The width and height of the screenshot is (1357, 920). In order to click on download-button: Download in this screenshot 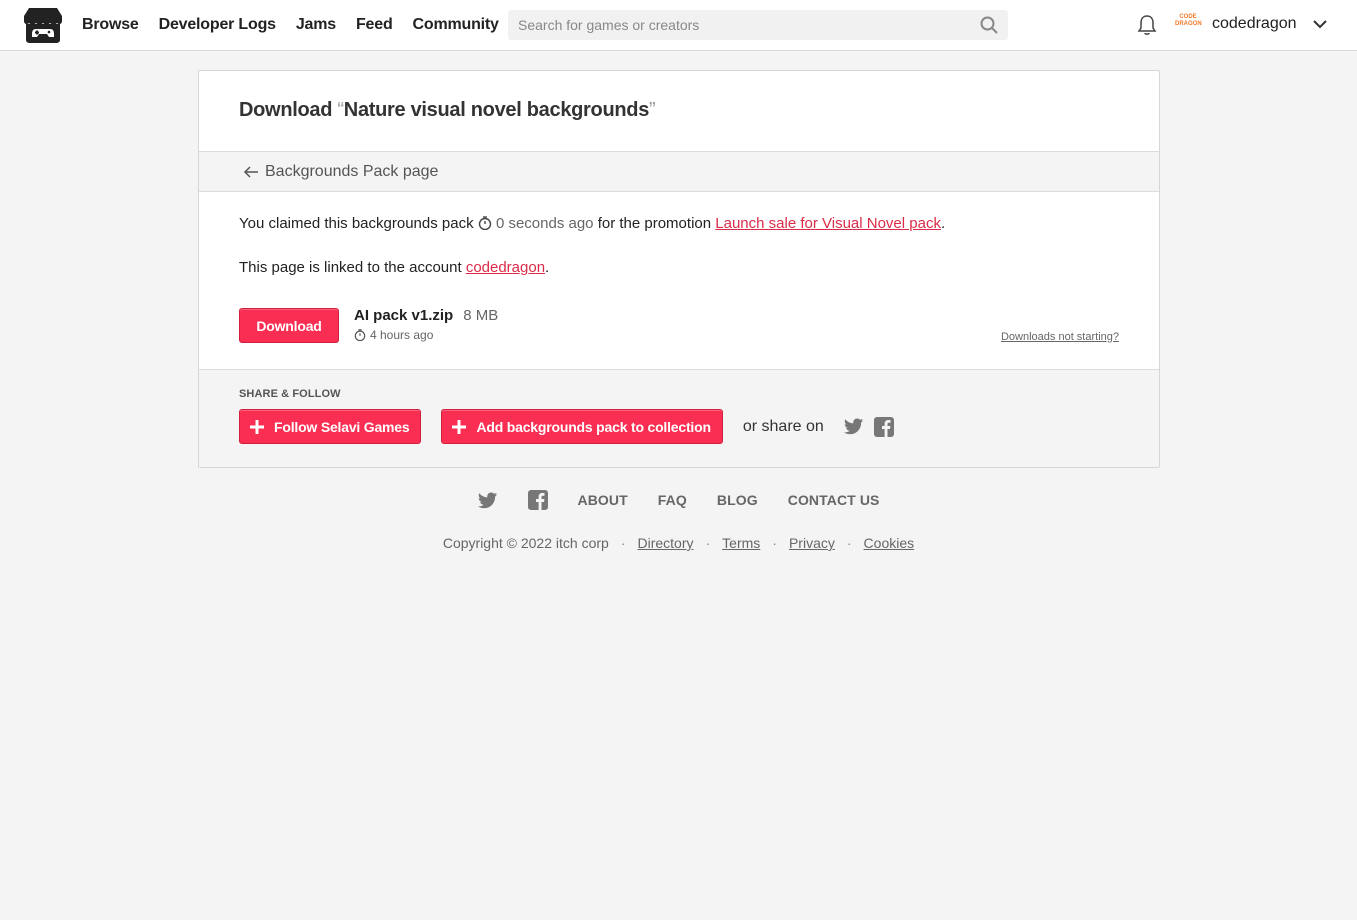, I will do `click(289, 325)`.